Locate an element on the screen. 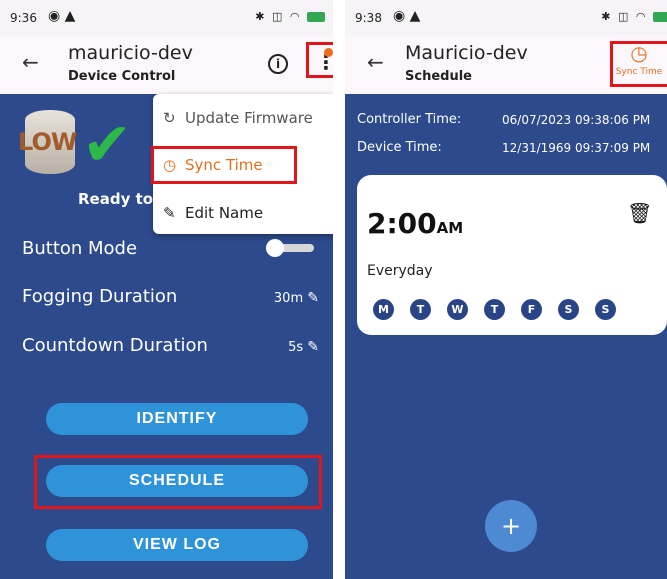 Image resolution: width=667 pixels, height=579 pixels. controller-time-label: Controller Time: is located at coordinates (409, 119).